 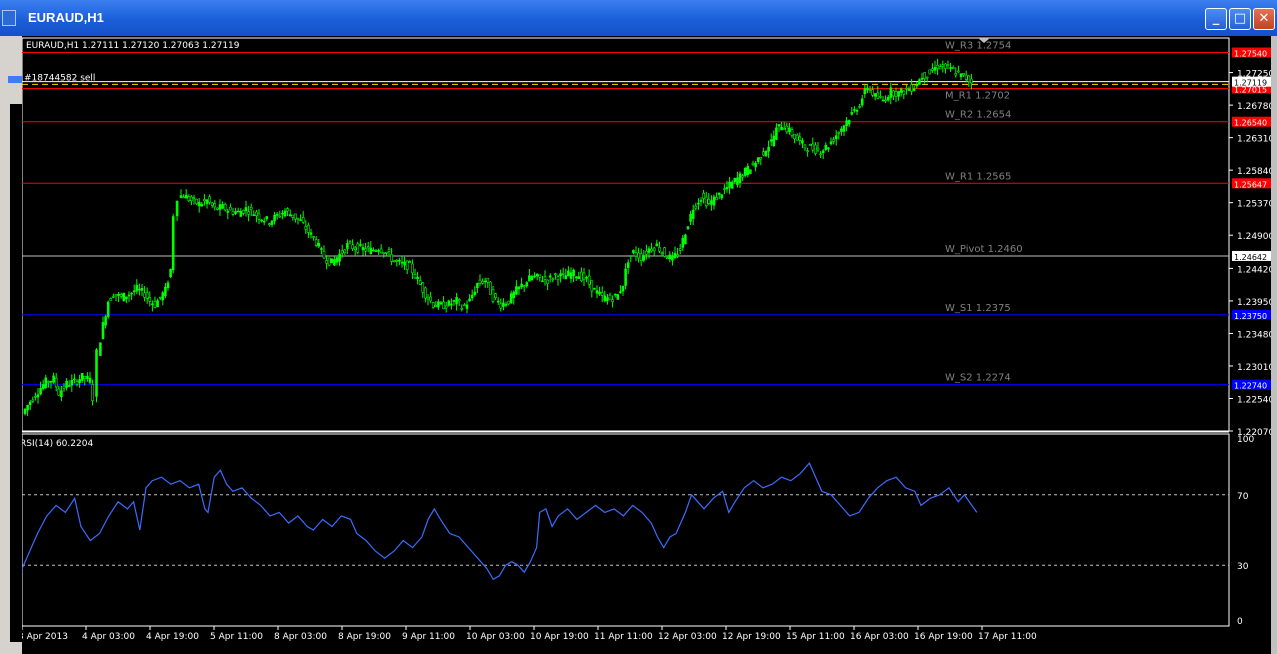 What do you see at coordinates (364, 637) in the screenshot?
I see `time-axis-label: 8 Apr 19:00` at bounding box center [364, 637].